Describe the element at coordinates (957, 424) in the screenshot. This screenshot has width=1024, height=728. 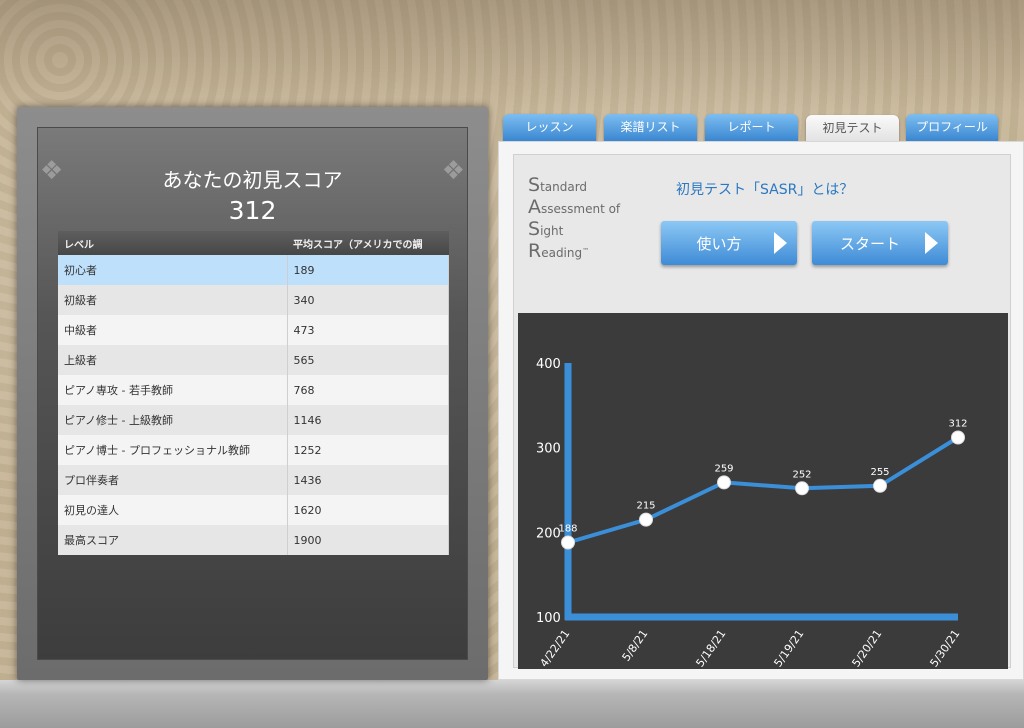
I see `data-label: 312` at that location.